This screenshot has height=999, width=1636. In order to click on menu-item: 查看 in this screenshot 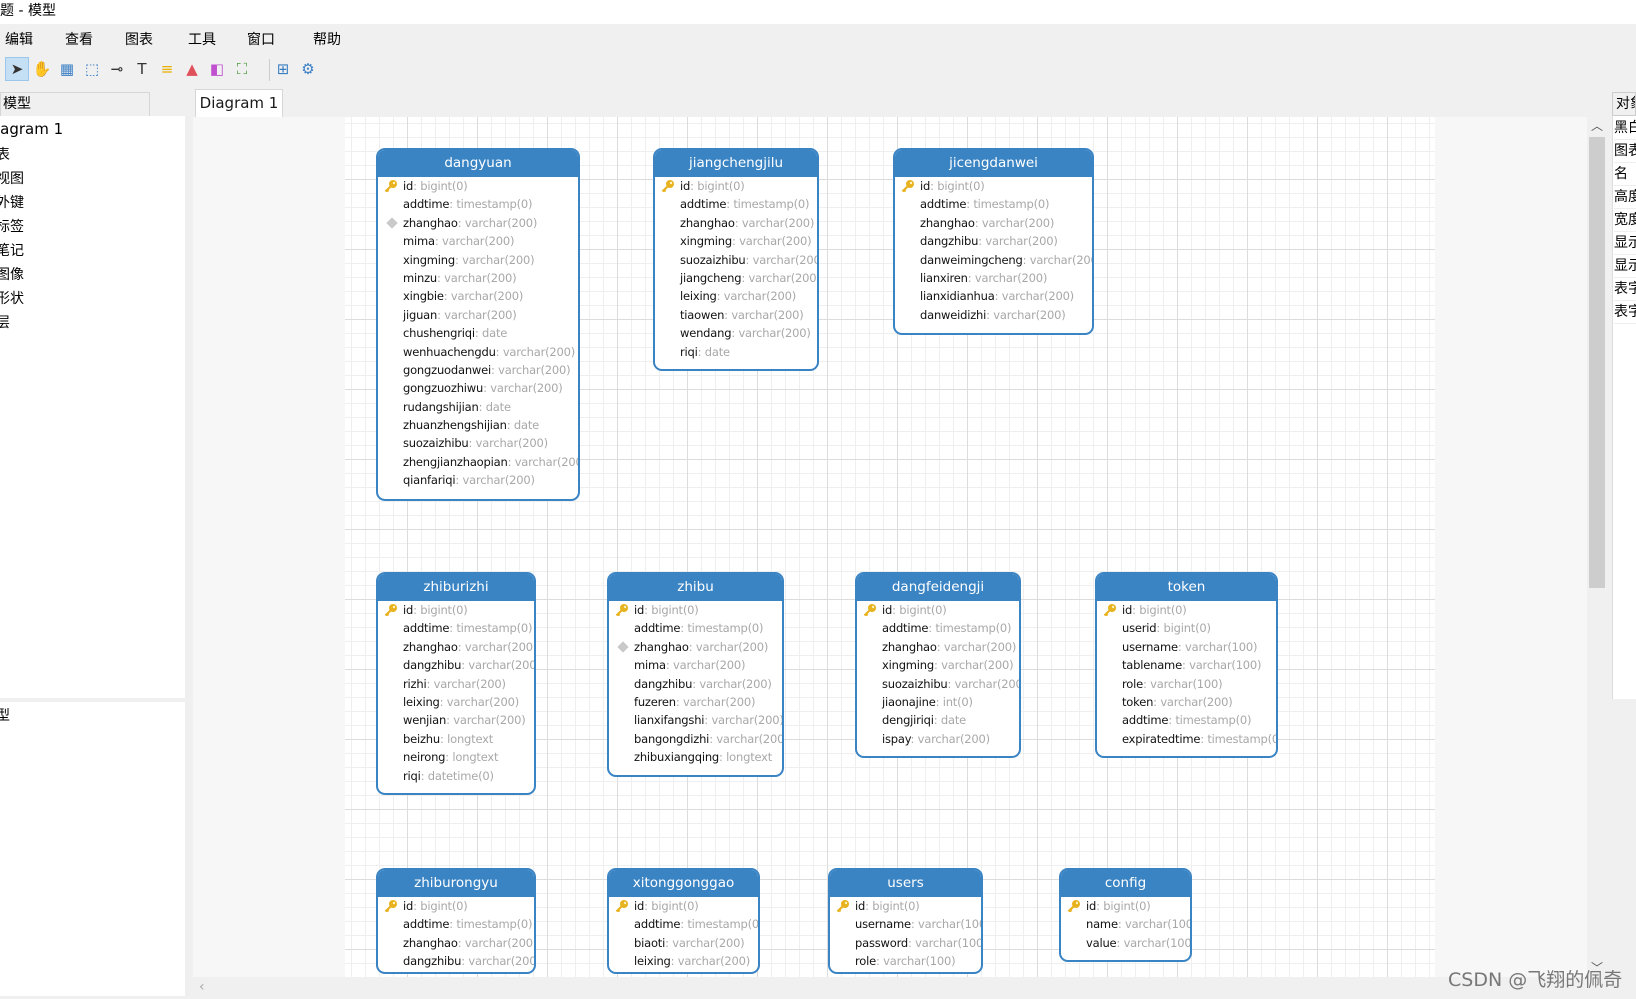, I will do `click(79, 39)`.